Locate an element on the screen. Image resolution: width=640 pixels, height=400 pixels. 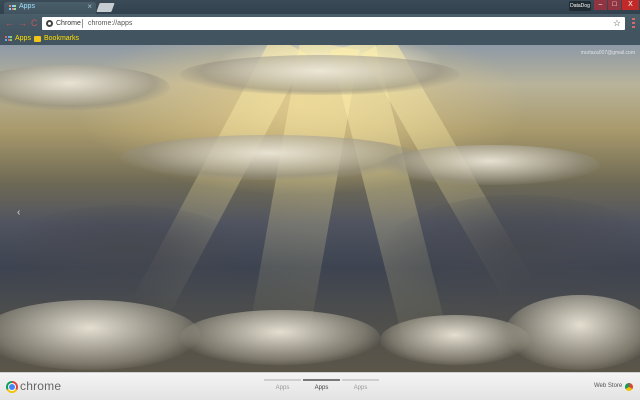
bookmark-folder: Bookmarks is located at coordinates (56, 39).